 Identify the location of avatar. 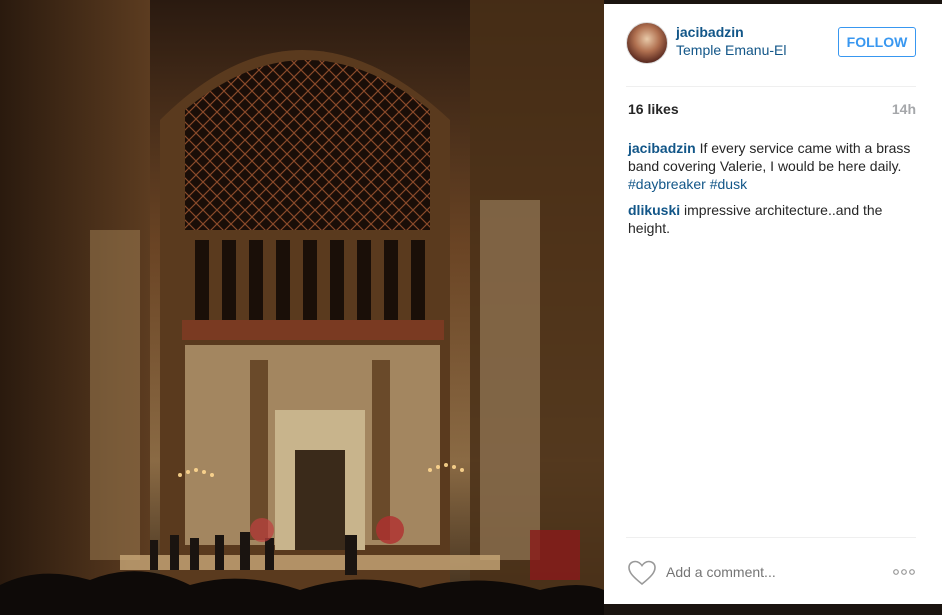
(647, 43).